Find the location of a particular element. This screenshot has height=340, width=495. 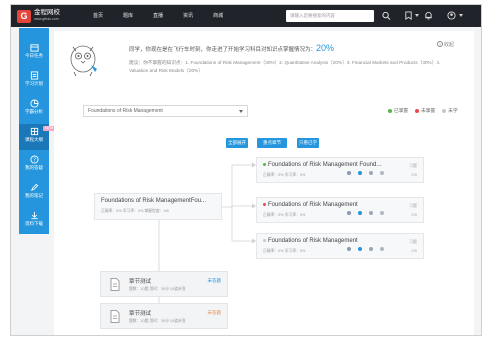

sidebar-item-label: 我的答疑 is located at coordinates (34, 167).